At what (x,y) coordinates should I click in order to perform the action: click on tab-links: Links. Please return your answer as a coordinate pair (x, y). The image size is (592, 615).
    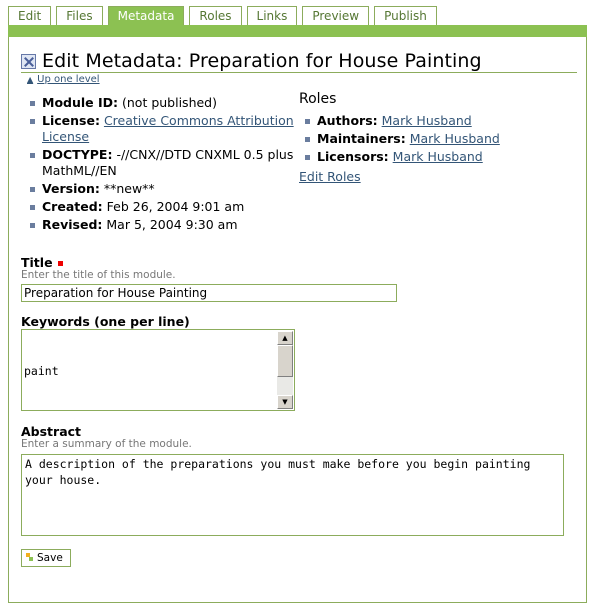
    Looking at the image, I should click on (272, 16).